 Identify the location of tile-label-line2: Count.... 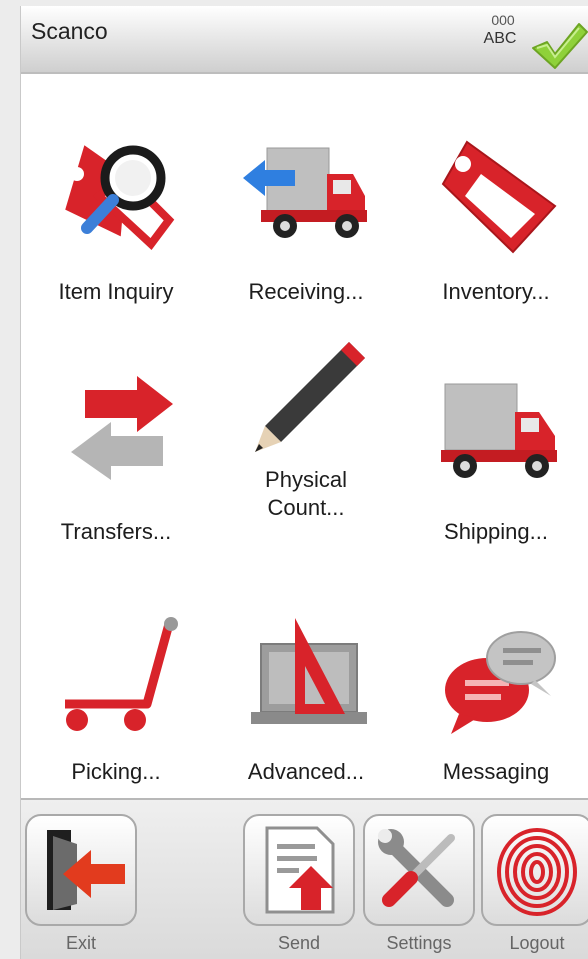
(306, 507).